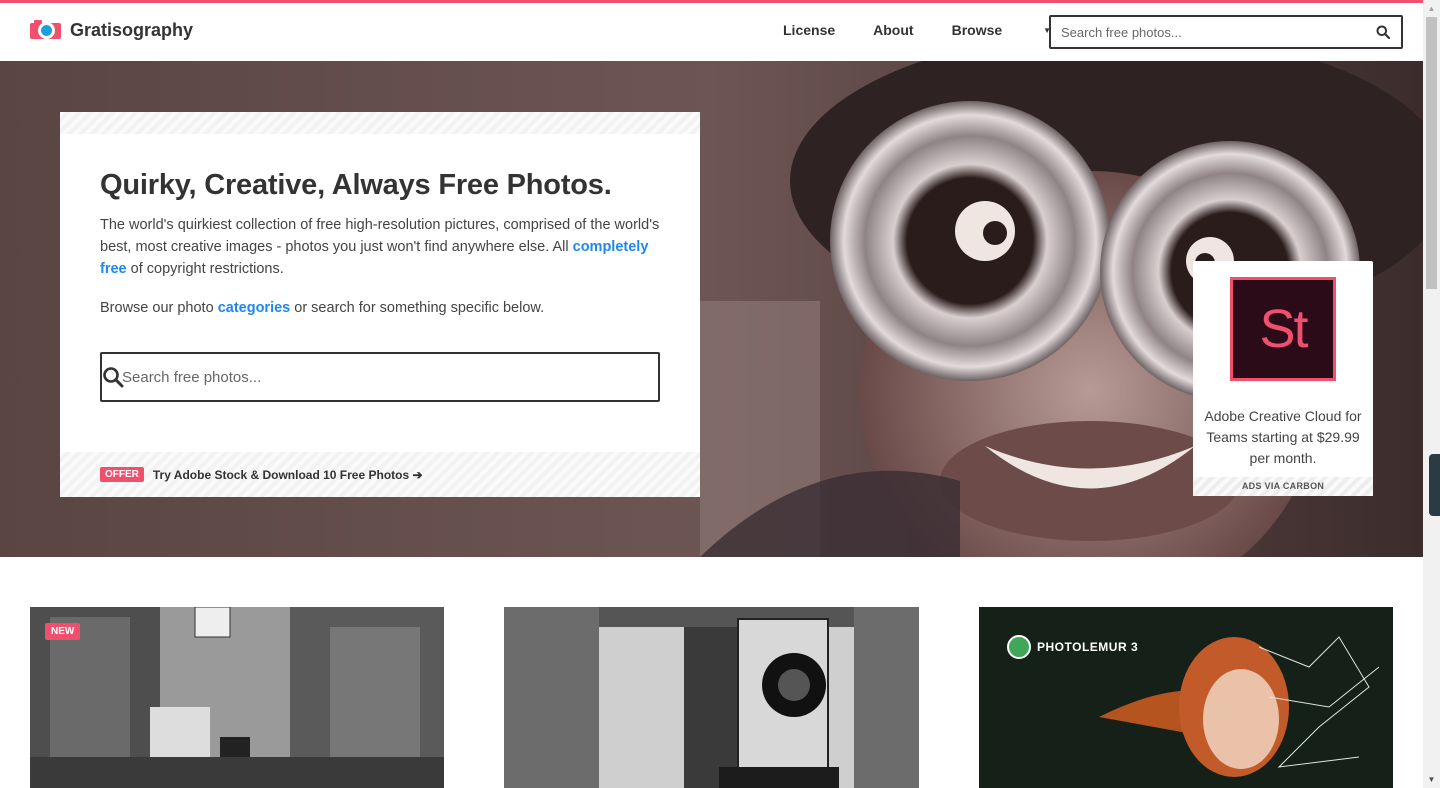 Image resolution: width=1440 pixels, height=788 pixels. I want to click on photo-tile-city: NEW, so click(237, 697).